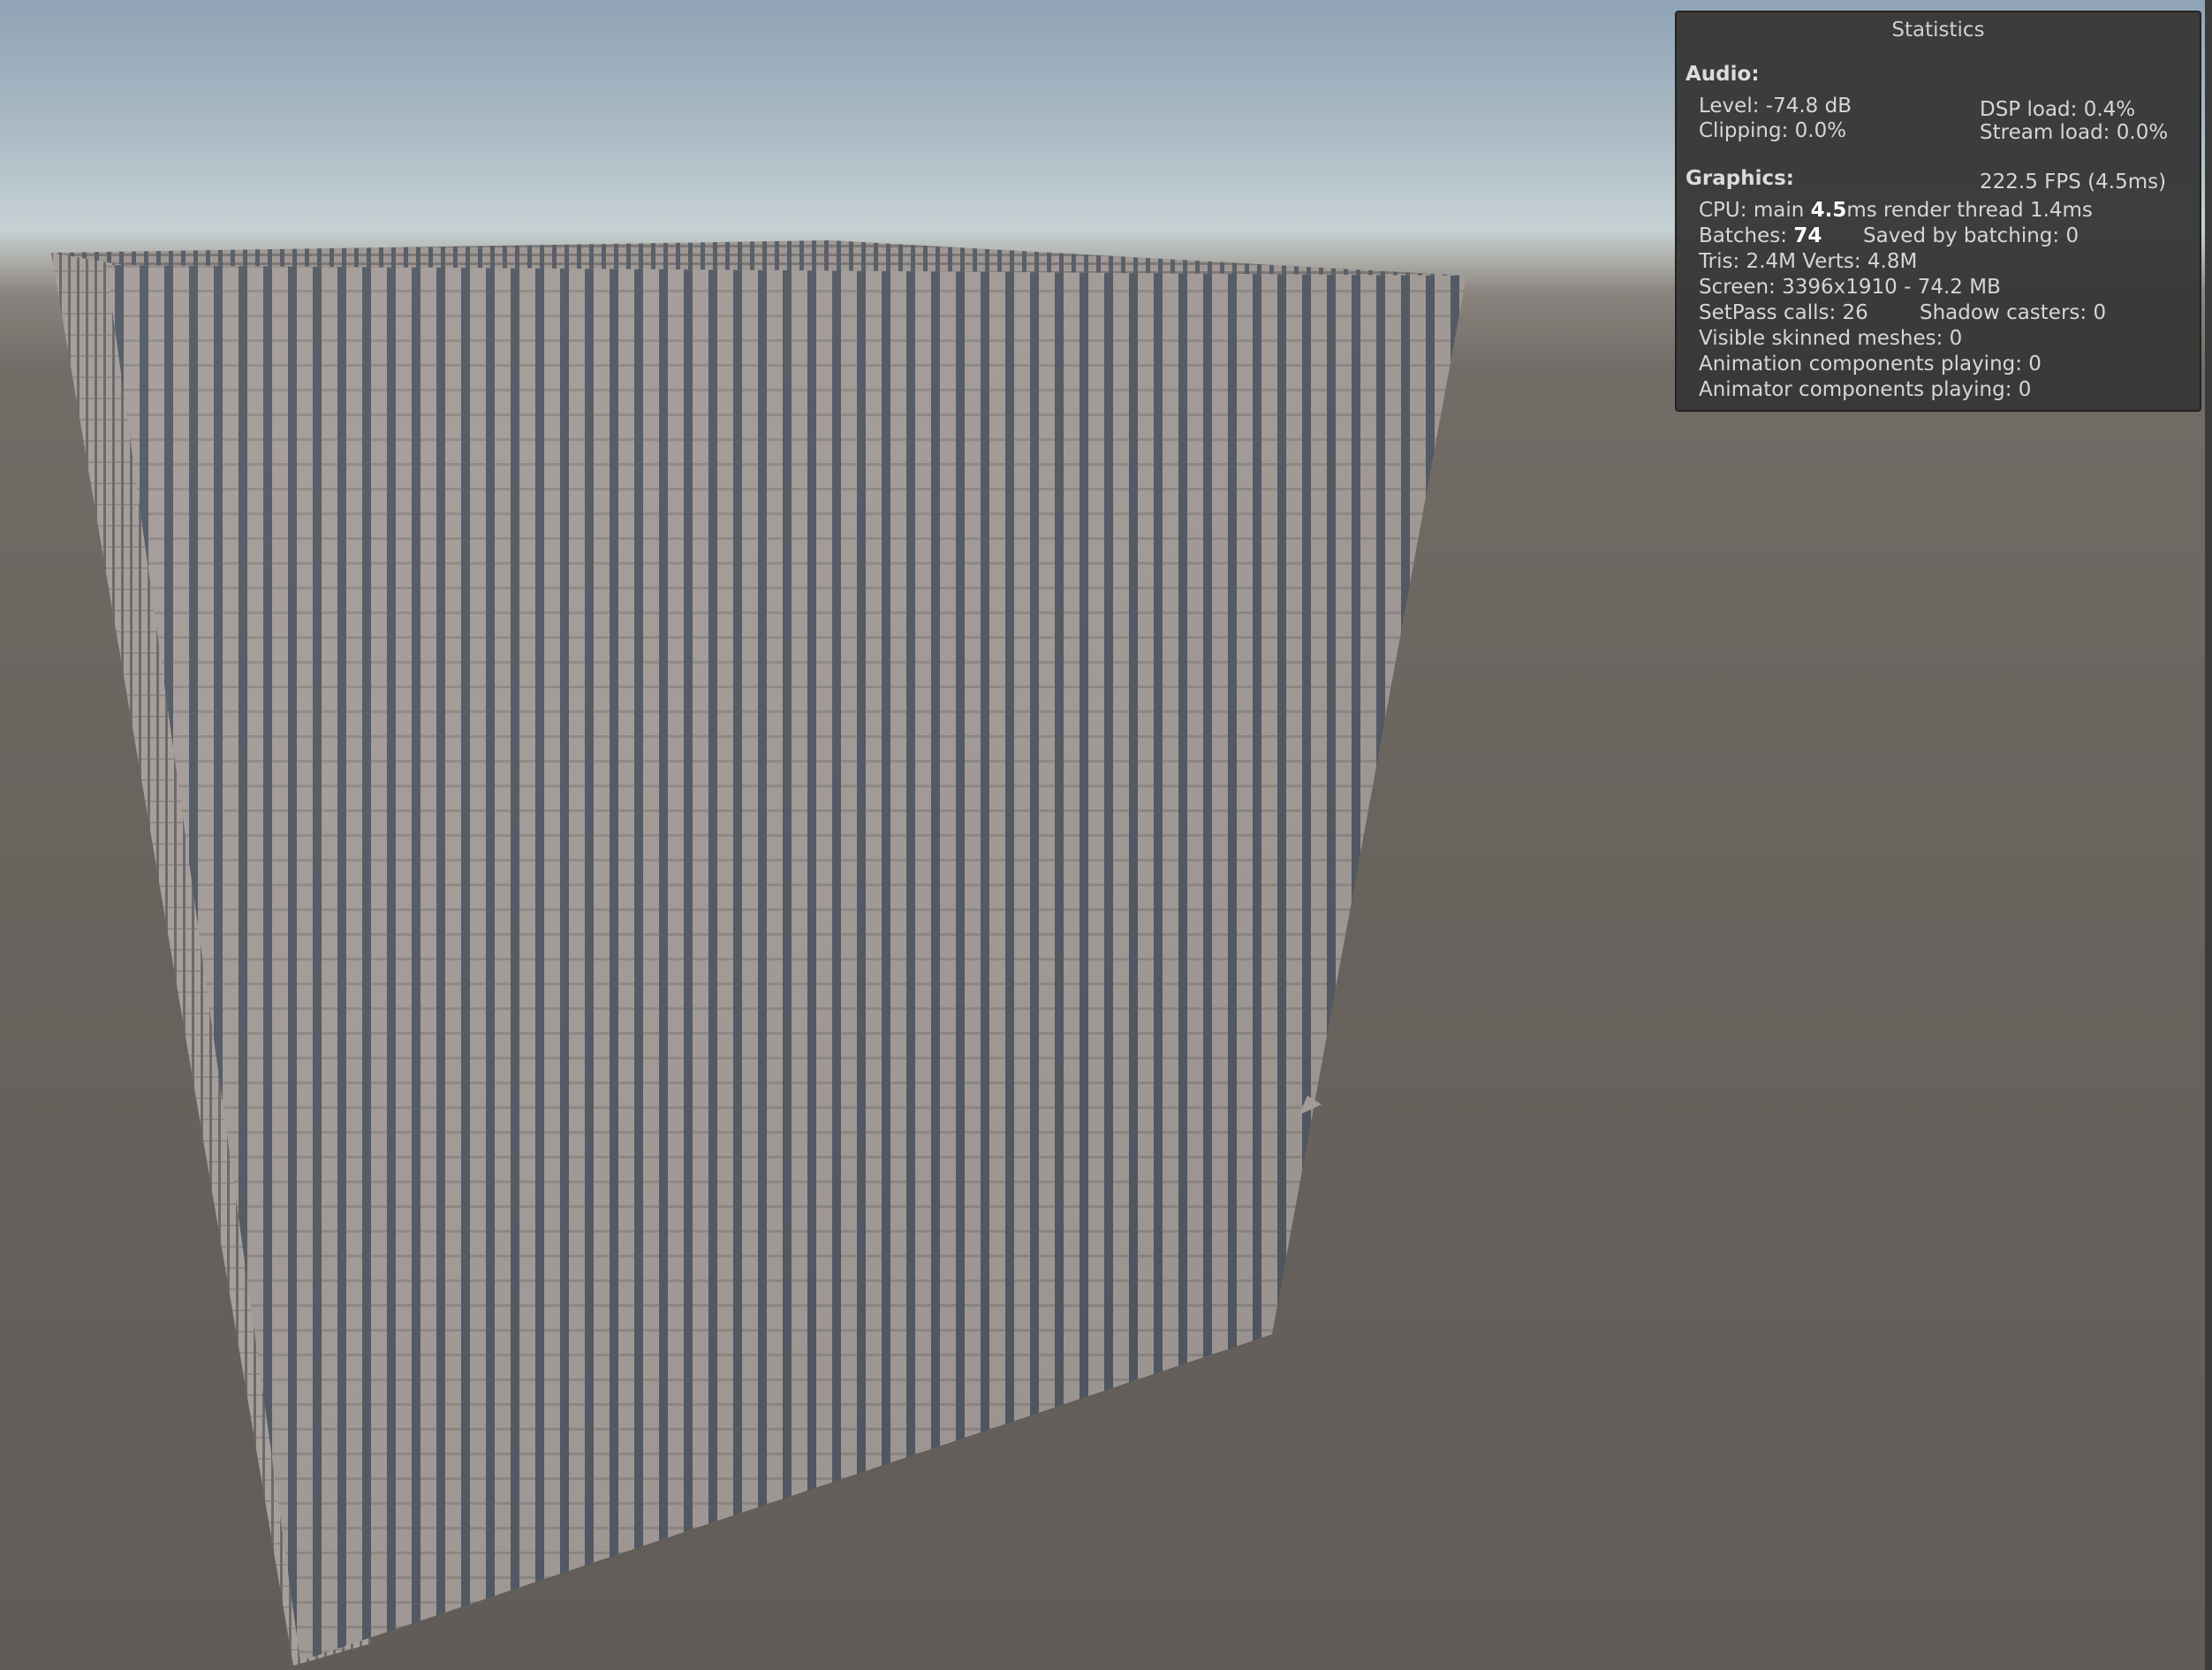 This screenshot has height=1670, width=2212. Describe the element at coordinates (1755, 210) in the screenshot. I see `cpu-label: CPU: main` at that location.